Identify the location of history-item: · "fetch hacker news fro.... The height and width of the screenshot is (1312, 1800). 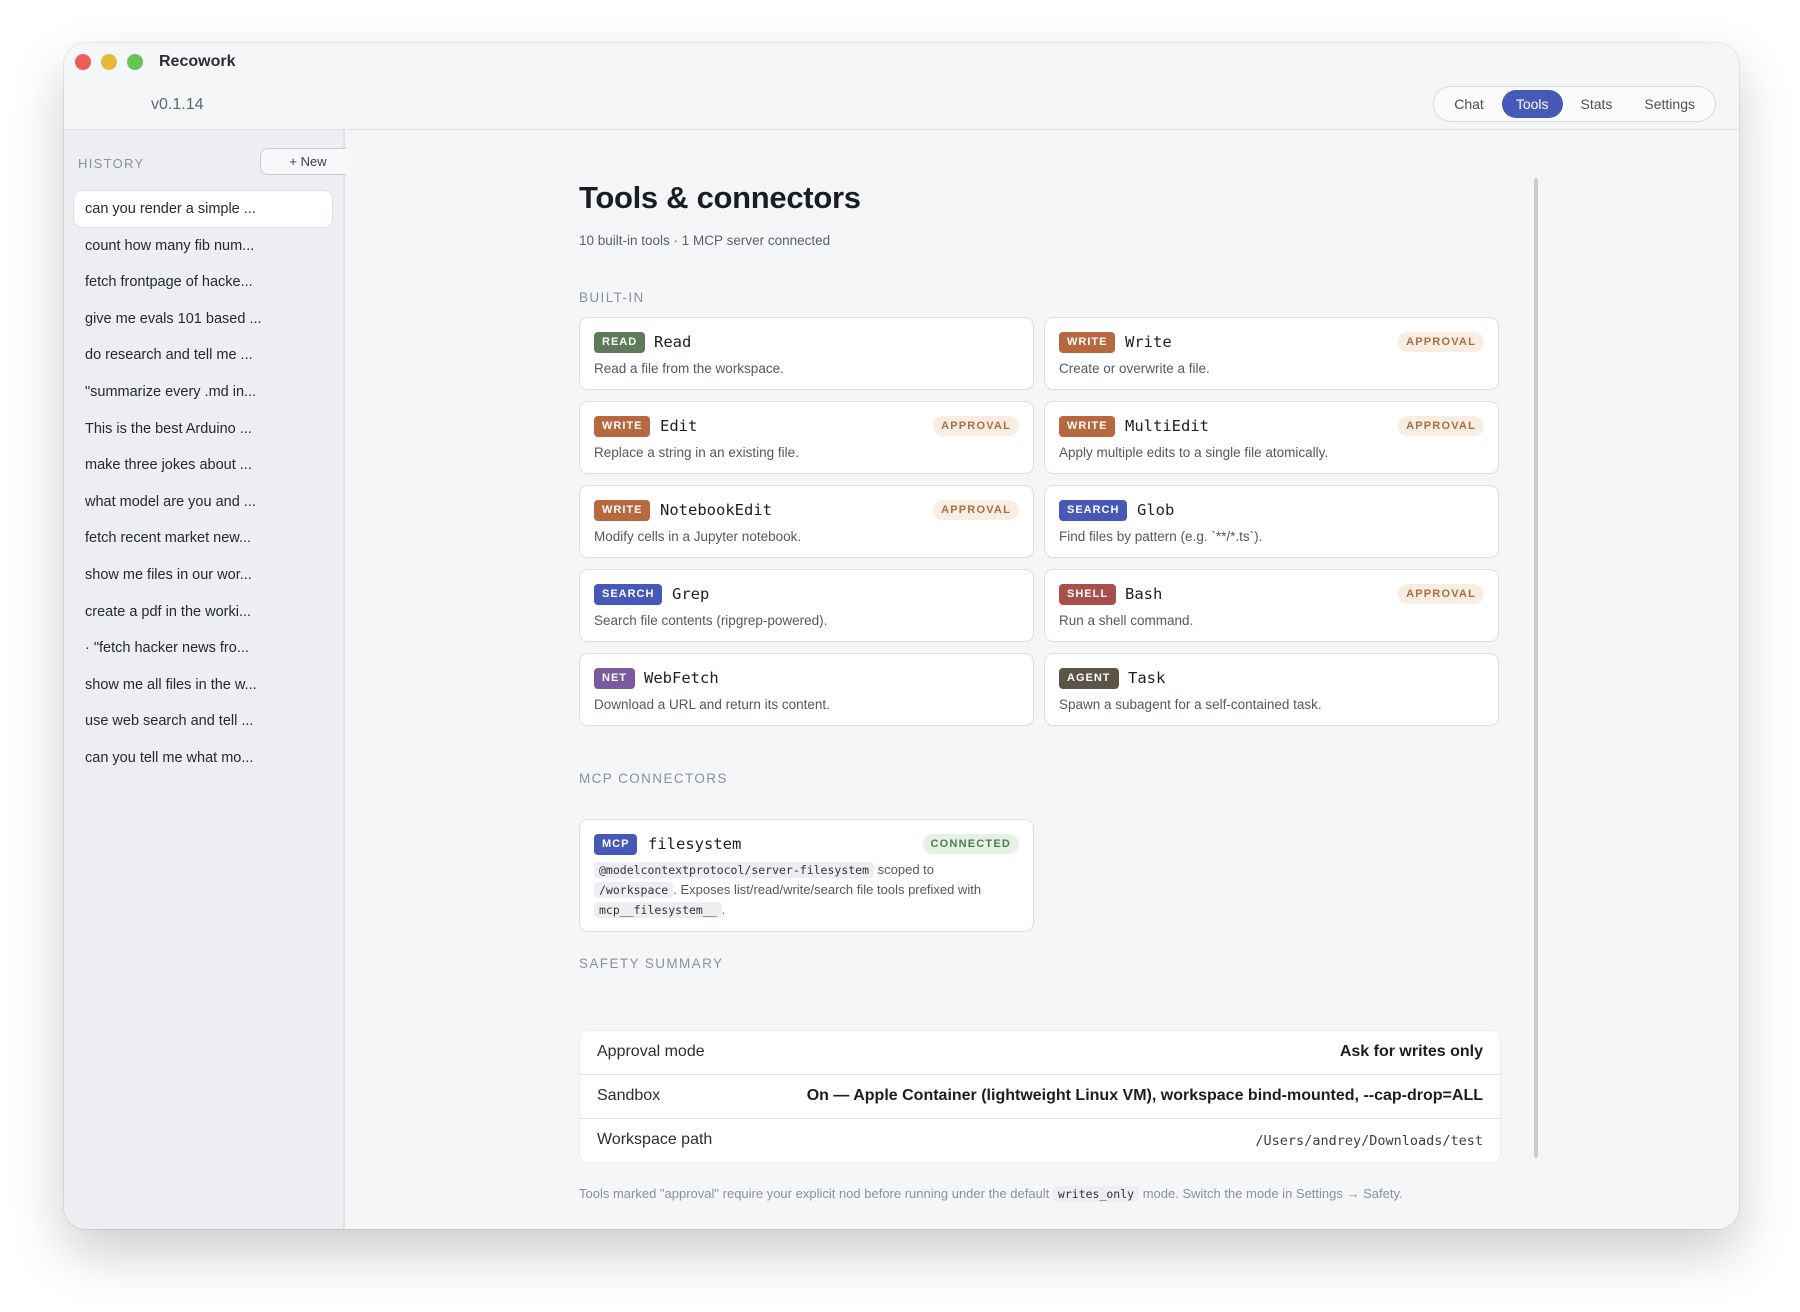
(203, 648).